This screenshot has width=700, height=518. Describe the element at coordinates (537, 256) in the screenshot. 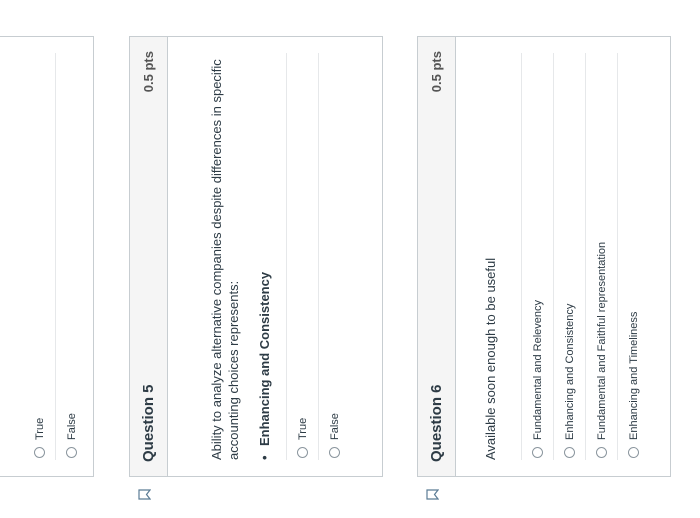

I see `answer-option-1: Fundamental and Relevency` at that location.